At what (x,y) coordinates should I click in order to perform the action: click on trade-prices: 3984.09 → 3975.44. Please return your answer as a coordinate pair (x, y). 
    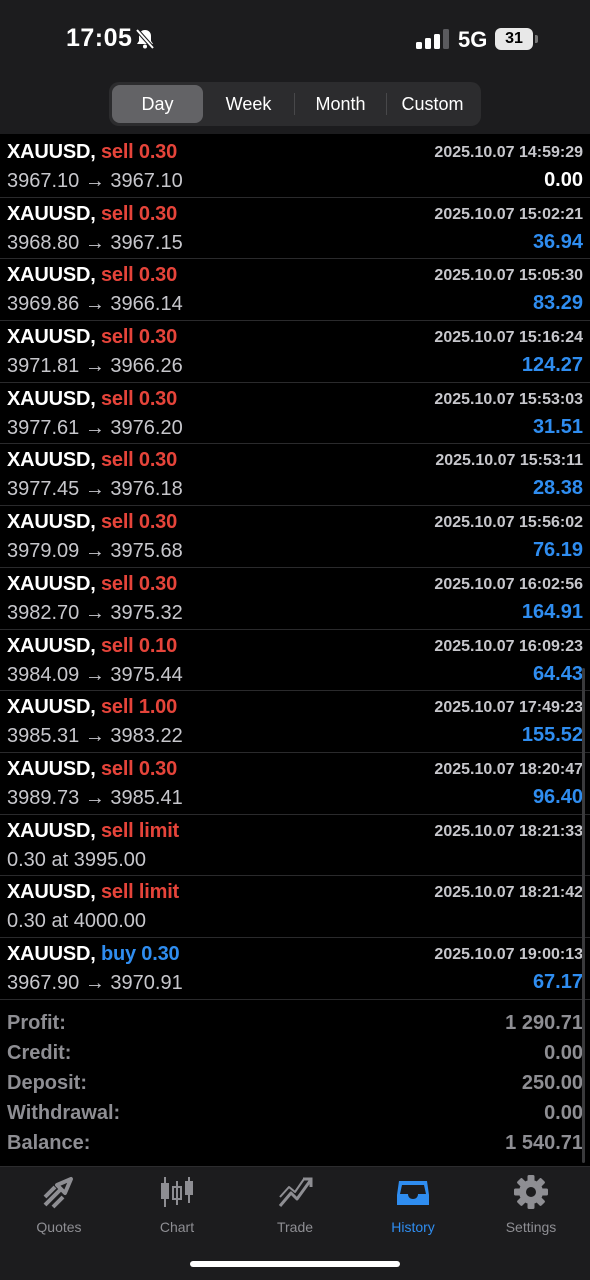
    Looking at the image, I should click on (95, 674).